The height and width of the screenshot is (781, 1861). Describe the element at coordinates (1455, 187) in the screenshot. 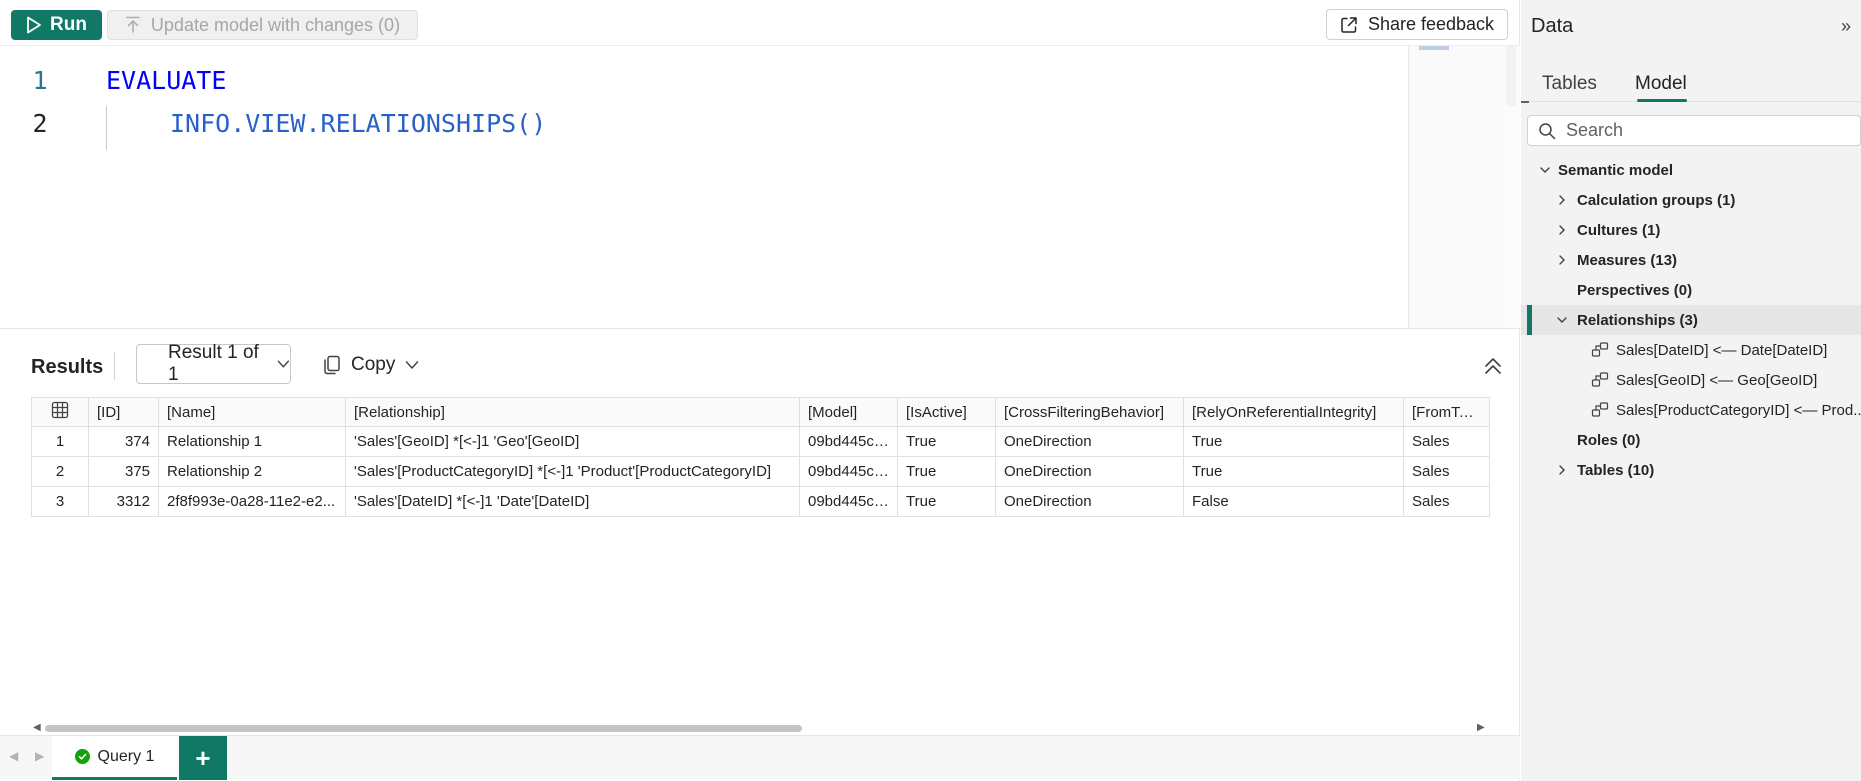

I see `minimap` at that location.